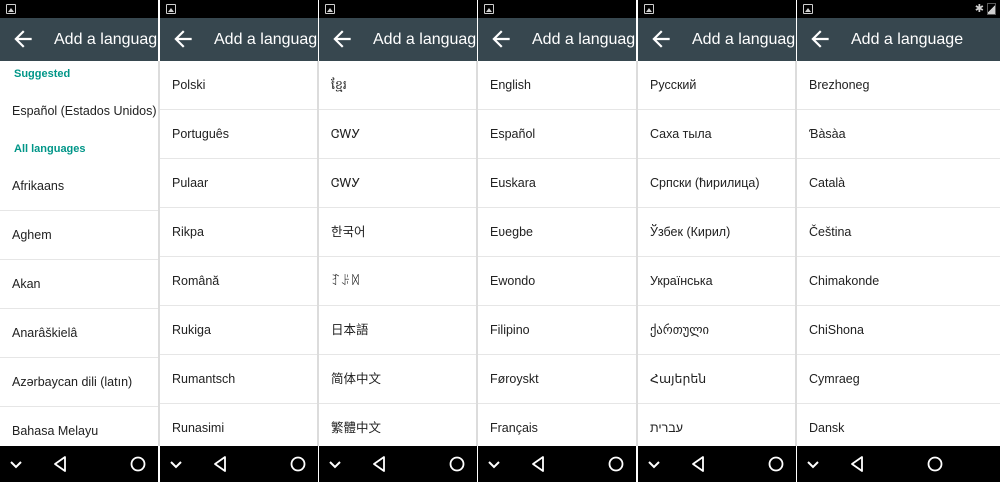 This screenshot has height=482, width=1000. Describe the element at coordinates (898, 425) in the screenshot. I see `language-item: Dansk` at that location.